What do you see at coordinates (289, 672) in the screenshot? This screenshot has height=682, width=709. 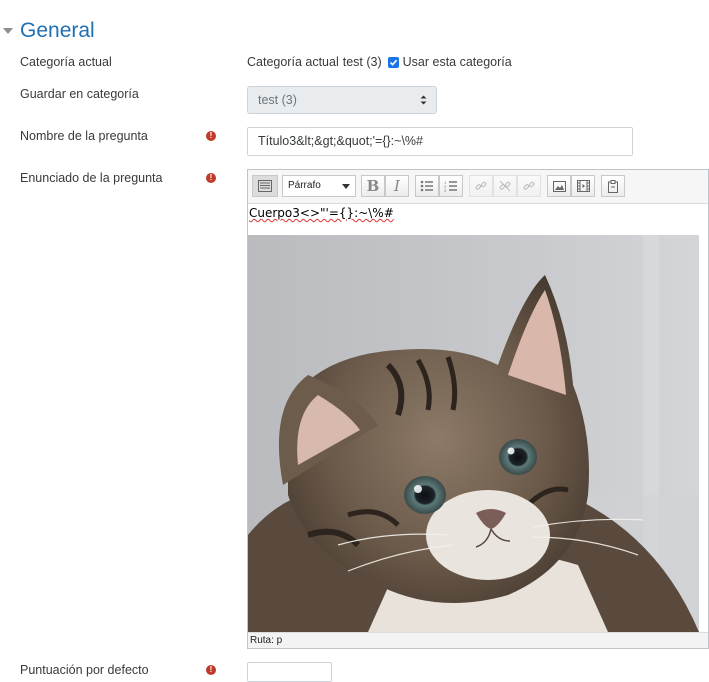 I see `default-mark-input` at bounding box center [289, 672].